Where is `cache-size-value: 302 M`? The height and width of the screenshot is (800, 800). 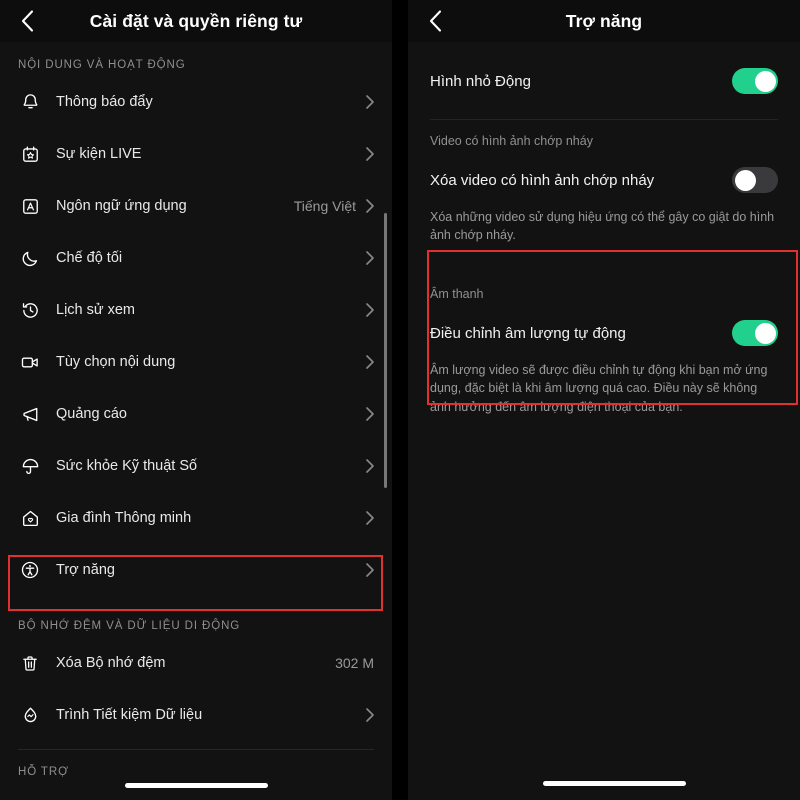
cache-size-value: 302 M is located at coordinates (354, 663).